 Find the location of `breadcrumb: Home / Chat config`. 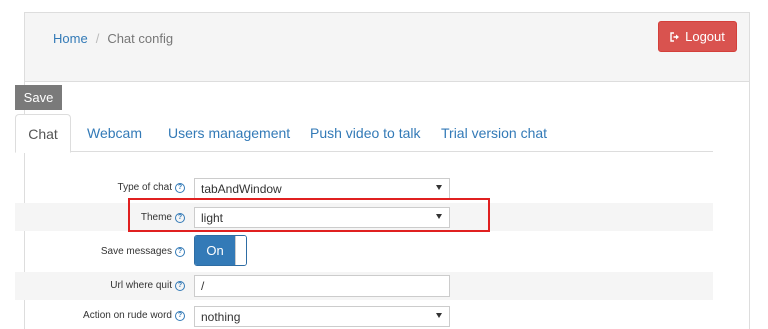

breadcrumb: Home / Chat config is located at coordinates (113, 38).